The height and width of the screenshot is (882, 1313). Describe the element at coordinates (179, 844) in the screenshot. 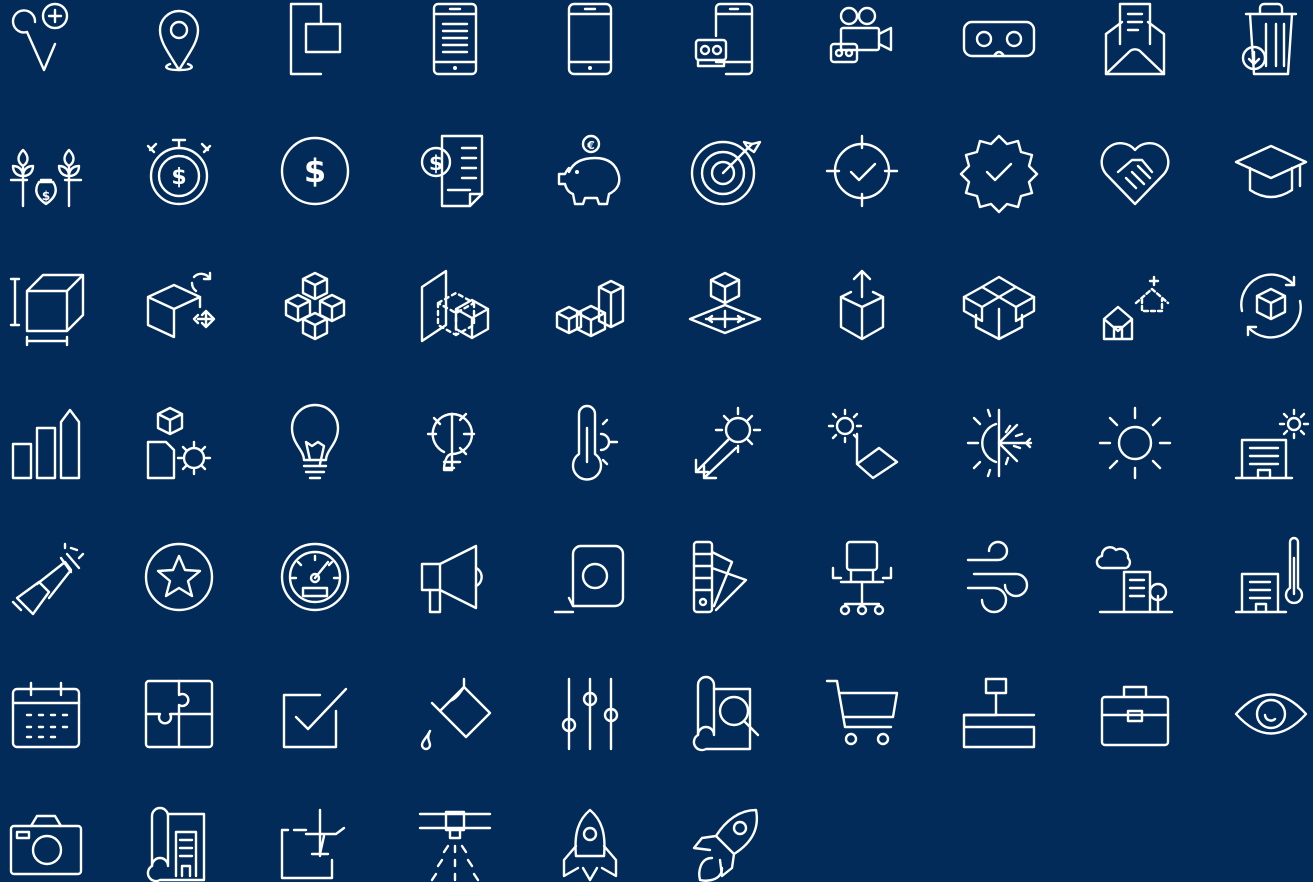

I see `blueprint-building-icon` at that location.